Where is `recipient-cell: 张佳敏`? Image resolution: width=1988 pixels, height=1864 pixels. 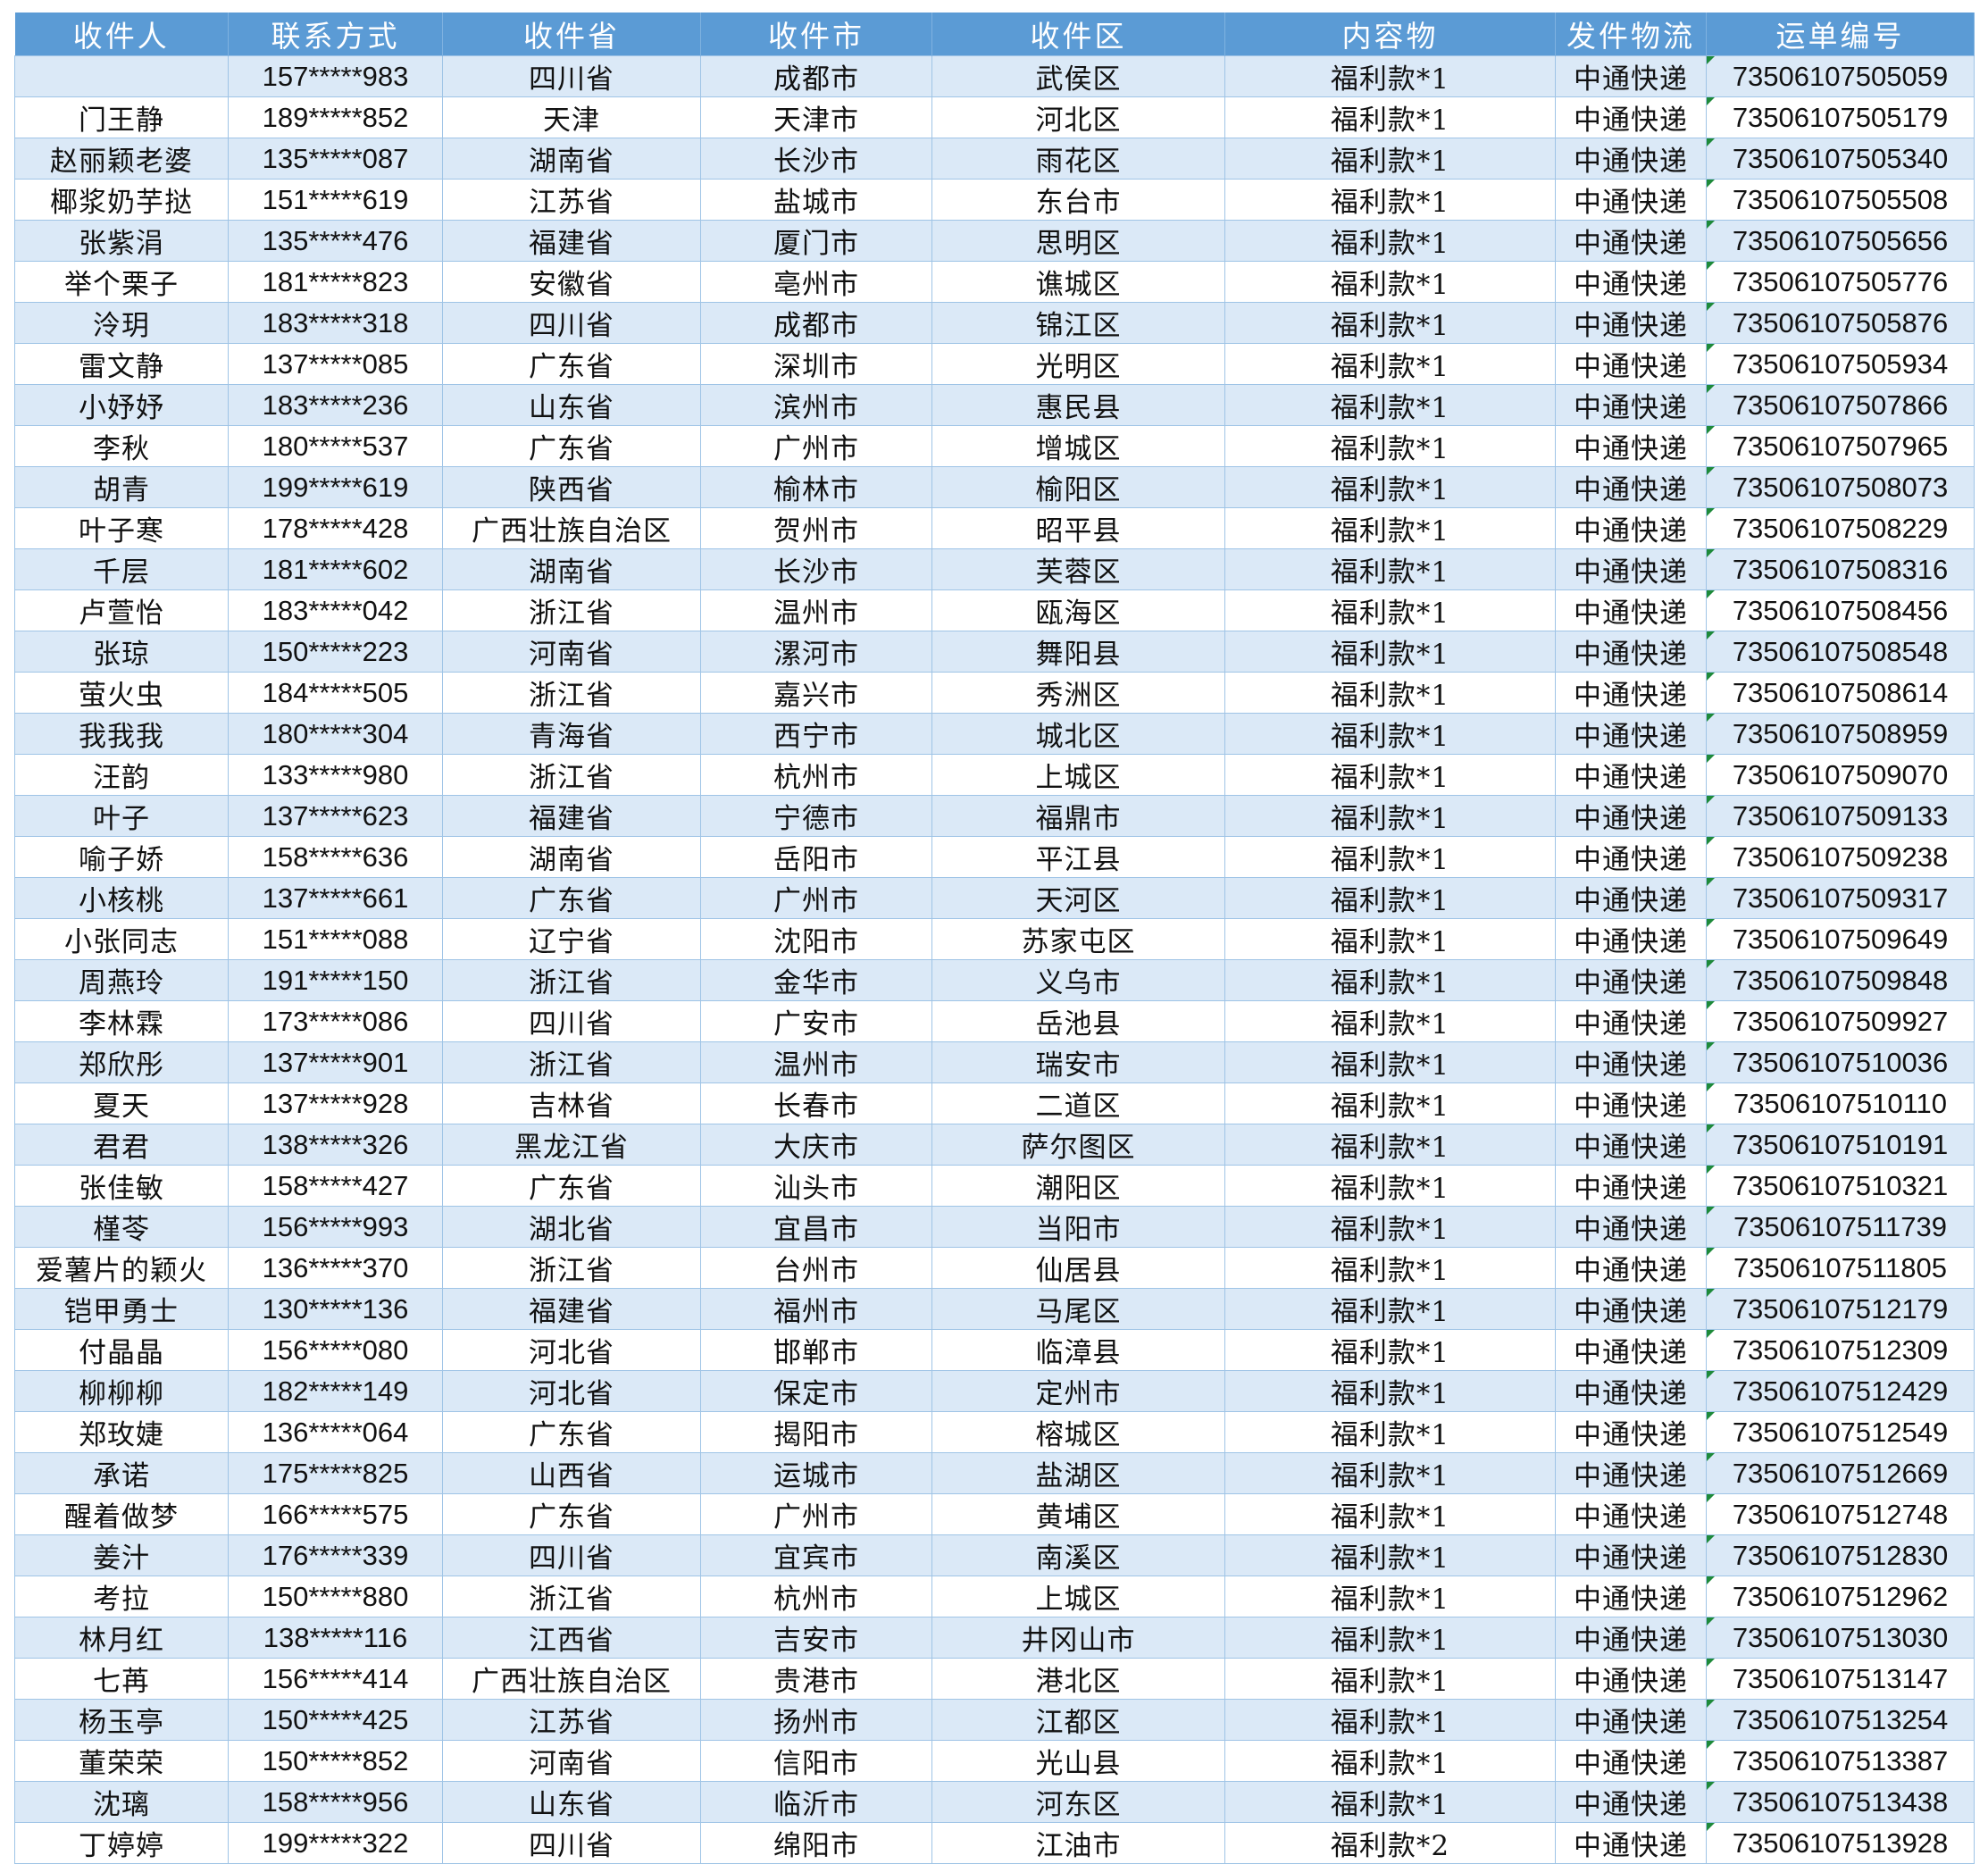
recipient-cell: 张佳敏 is located at coordinates (121, 1186).